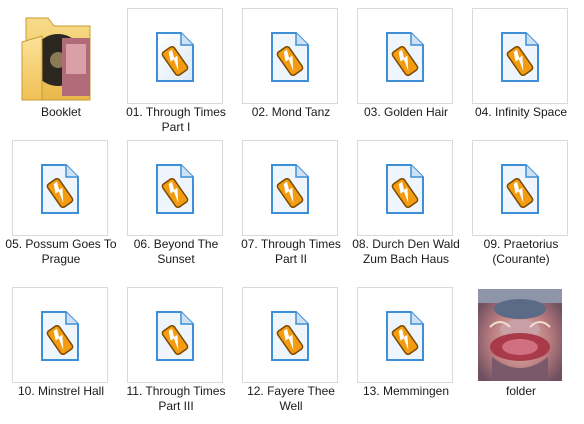  I want to click on file-name-label: 03. Golden Hair, so click(406, 112).